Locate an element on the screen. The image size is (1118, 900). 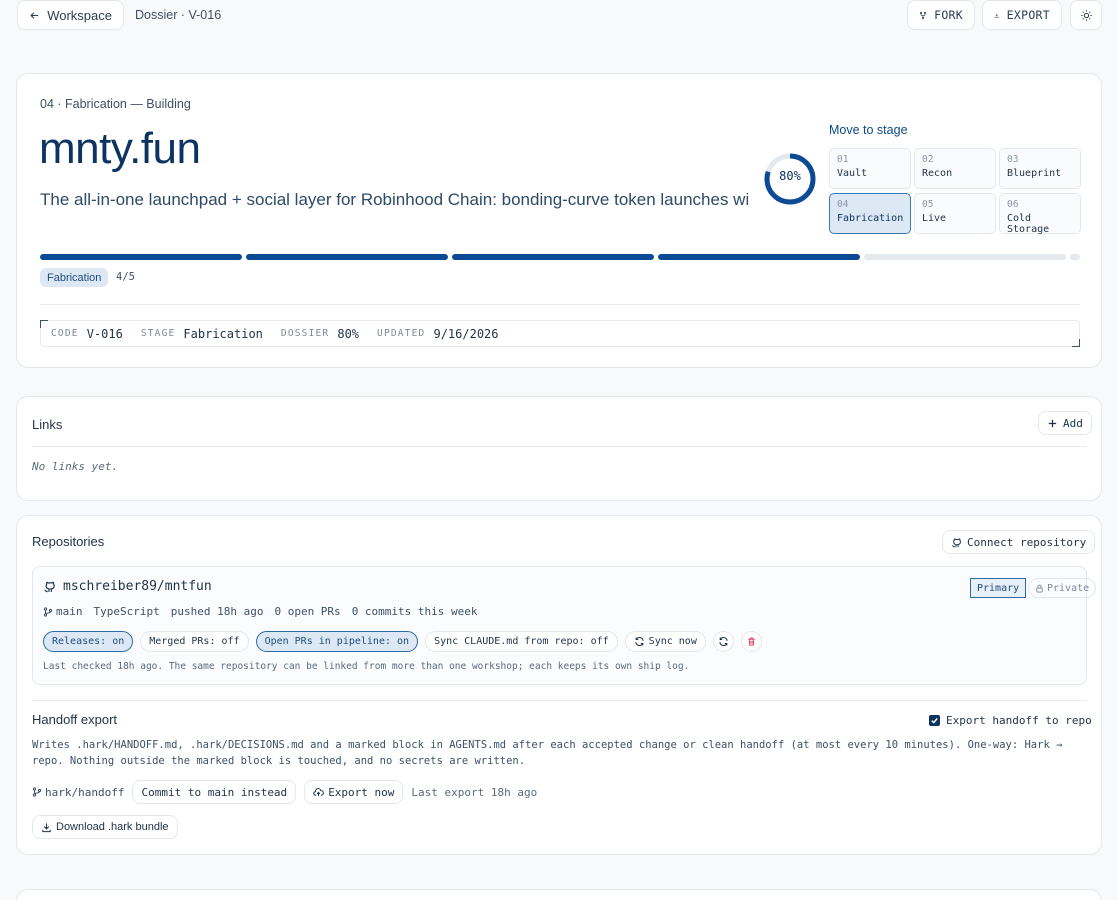
export-handoff-checkbox: Export handoff to repo is located at coordinates (1010, 720).